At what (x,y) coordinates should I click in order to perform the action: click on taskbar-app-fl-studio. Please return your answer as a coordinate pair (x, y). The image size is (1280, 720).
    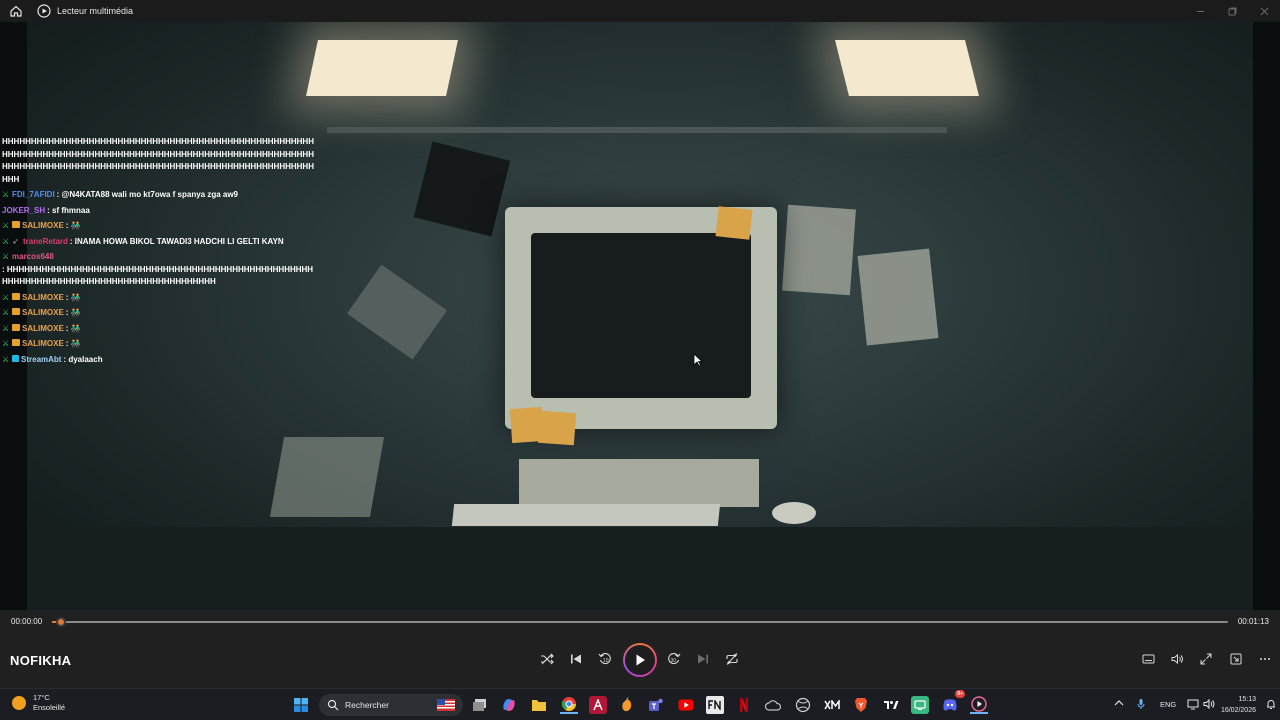
    Looking at the image, I should click on (627, 705).